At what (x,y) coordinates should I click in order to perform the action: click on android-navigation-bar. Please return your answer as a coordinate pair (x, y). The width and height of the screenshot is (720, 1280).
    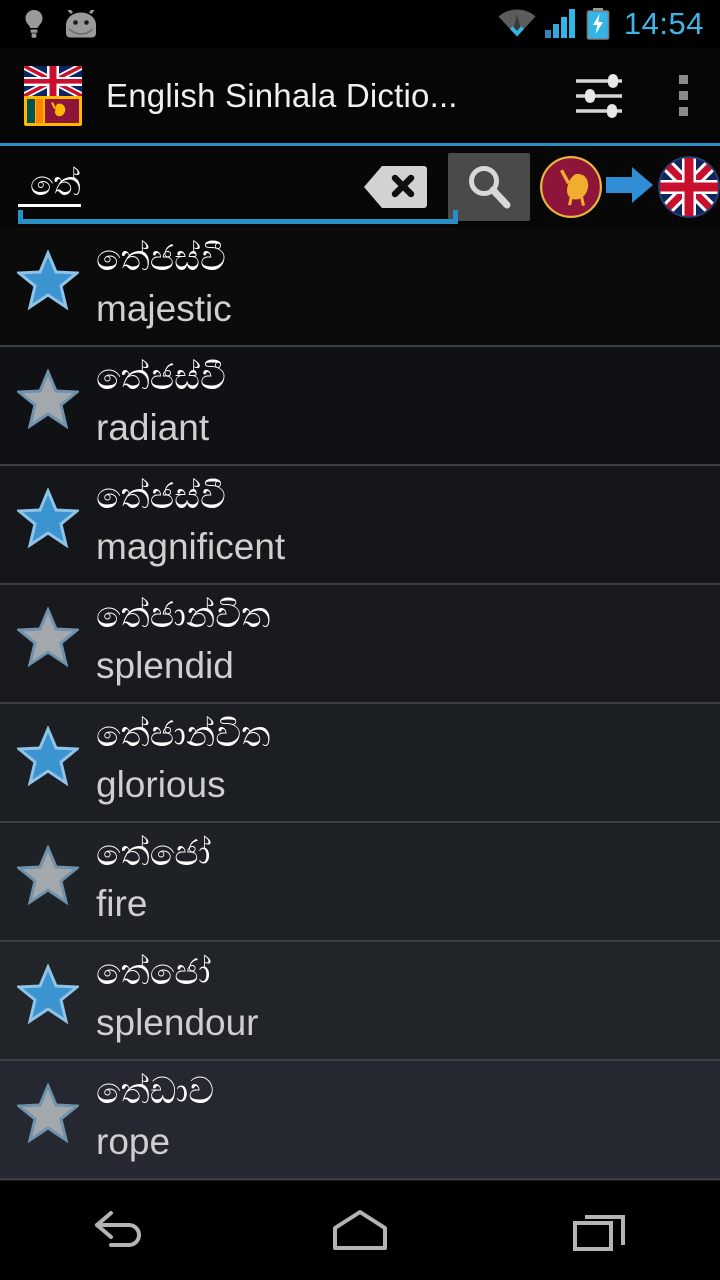
    Looking at the image, I should click on (360, 1230).